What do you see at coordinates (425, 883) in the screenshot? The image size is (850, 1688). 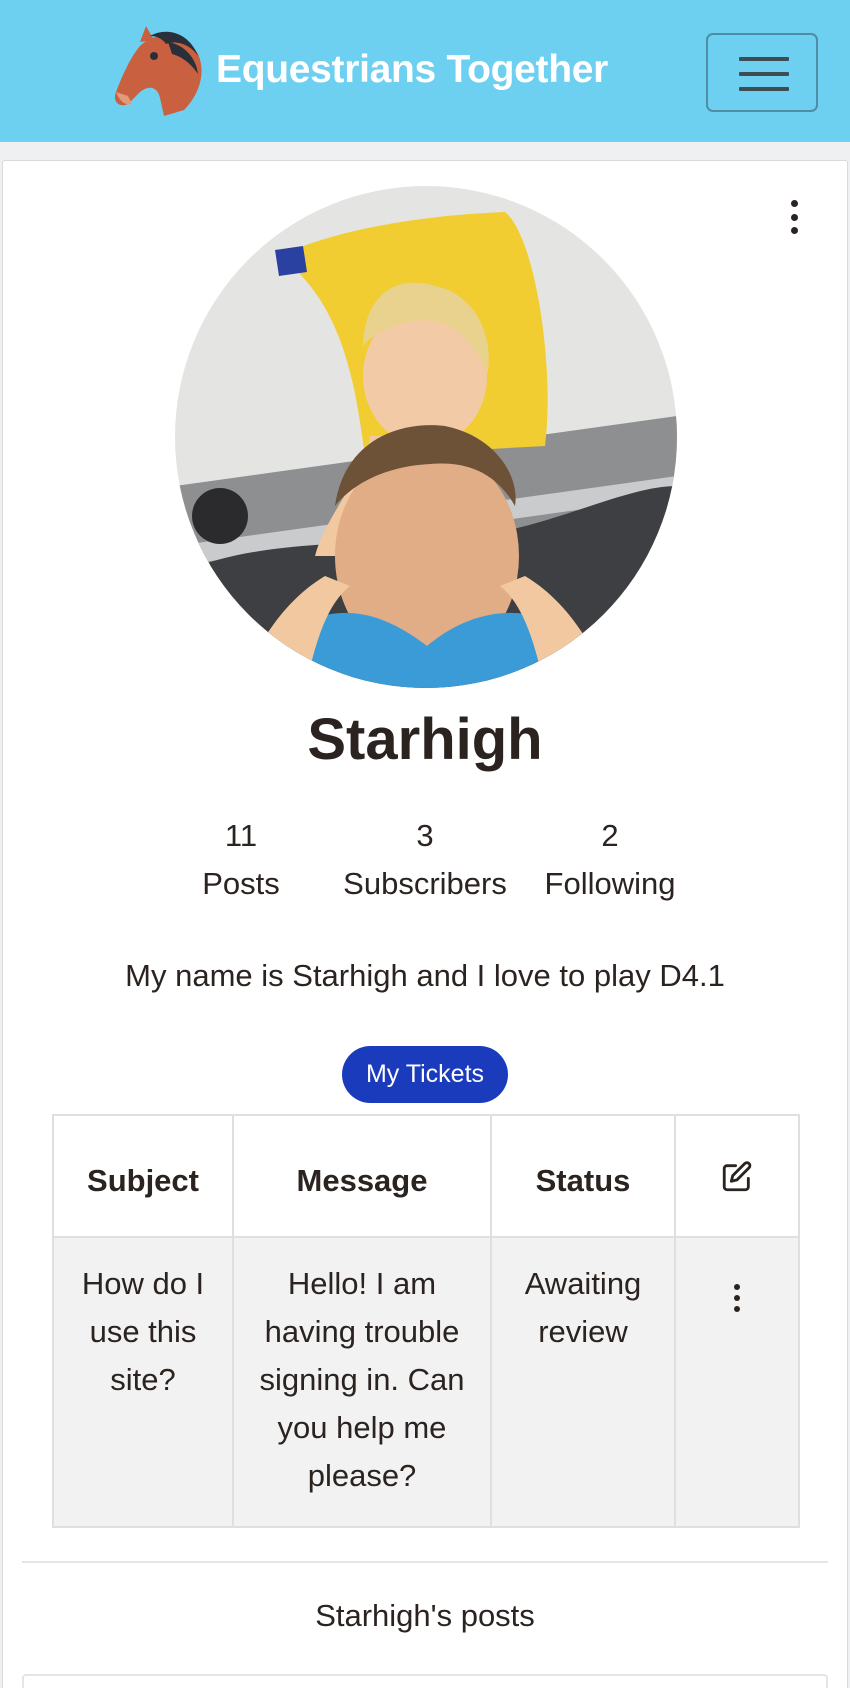 I see `stat-subscribers-label: Subscribers` at bounding box center [425, 883].